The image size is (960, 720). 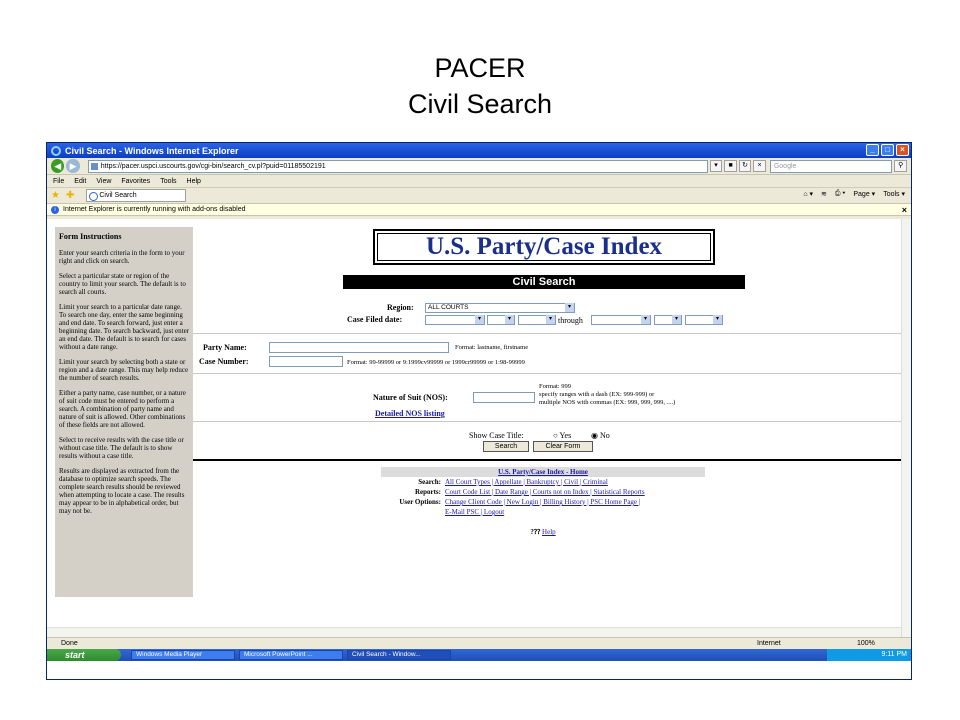 I want to click on civil-search-heading: Civil Search, so click(x=544, y=282).